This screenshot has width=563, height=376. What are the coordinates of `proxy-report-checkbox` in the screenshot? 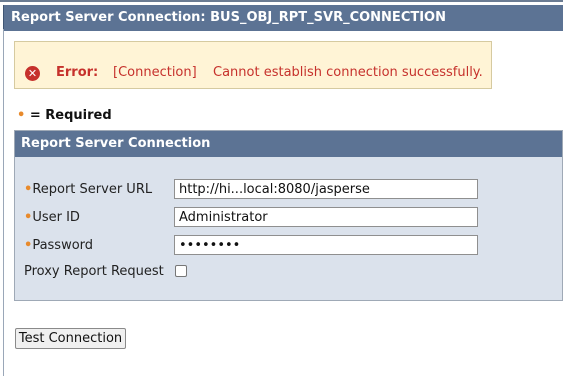 It's located at (181, 271).